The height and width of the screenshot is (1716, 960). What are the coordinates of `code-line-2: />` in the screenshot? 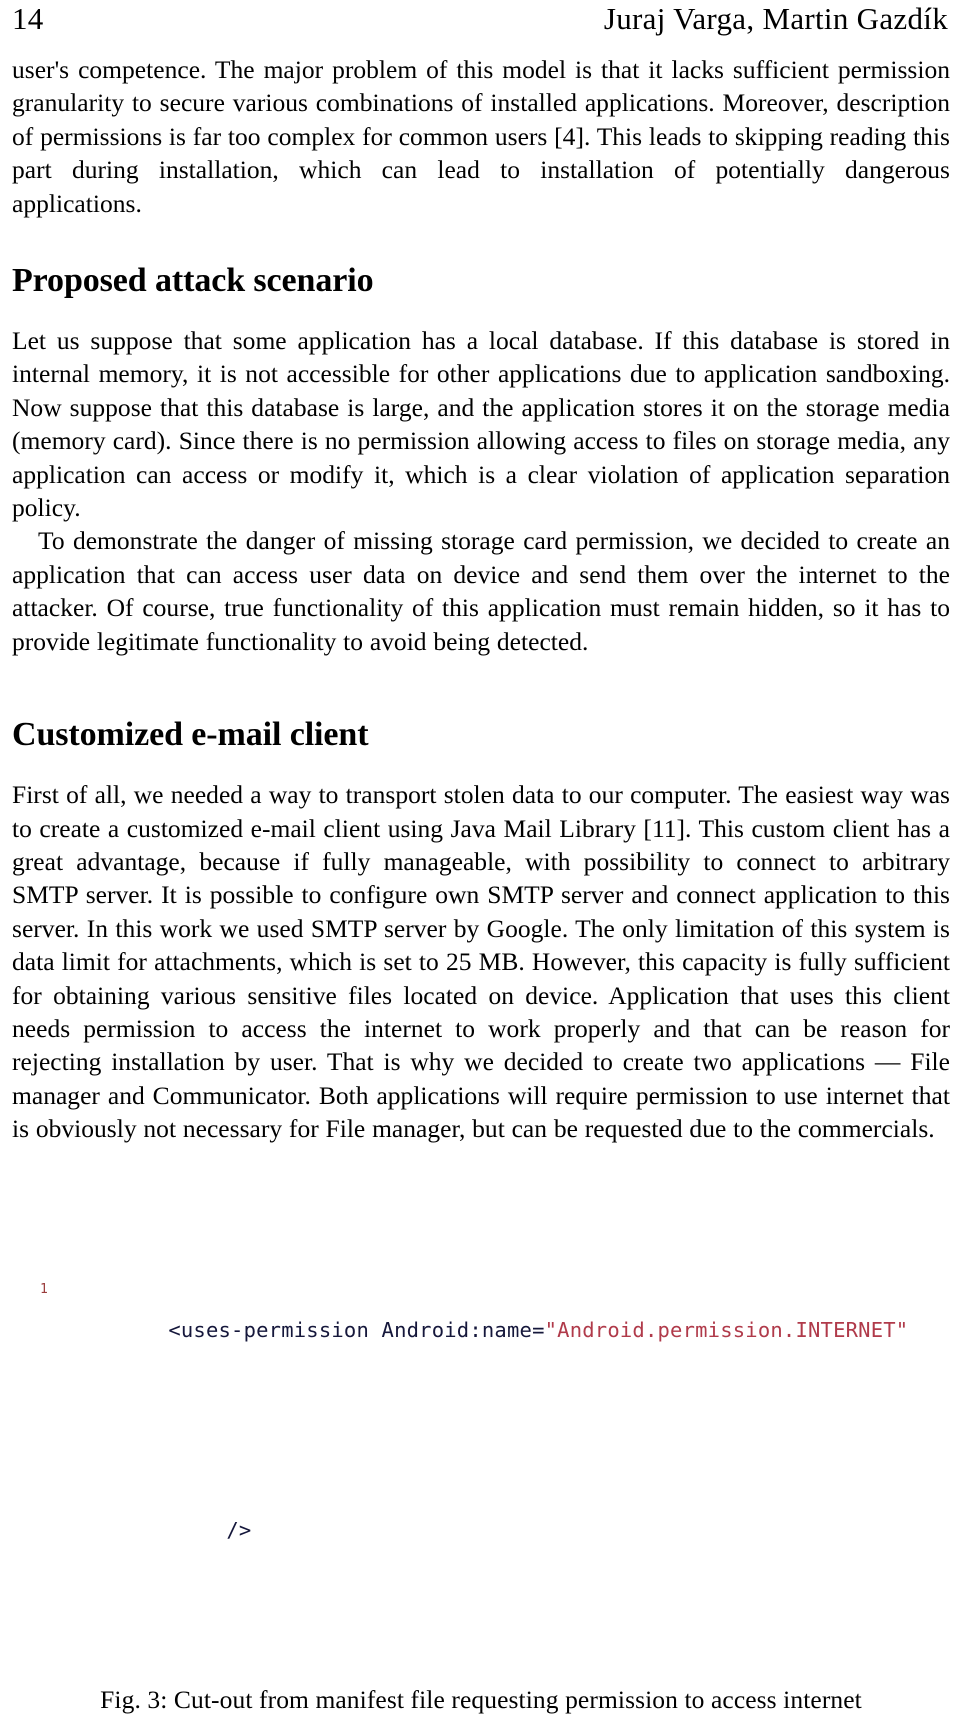 It's located at (509, 1530).